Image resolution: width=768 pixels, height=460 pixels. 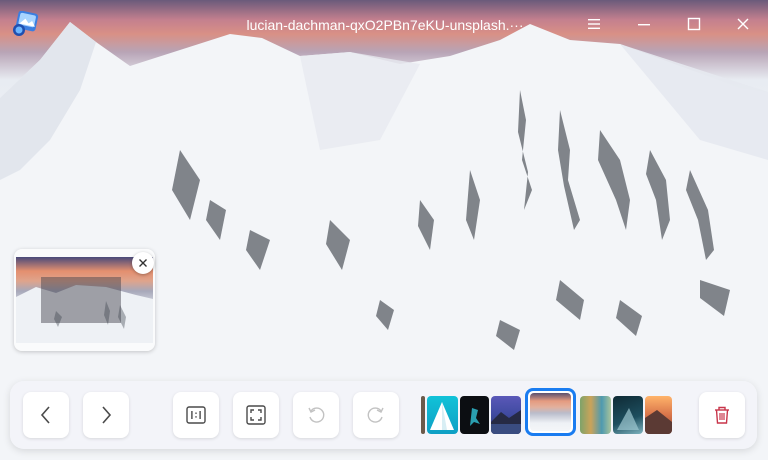 I want to click on title-bar: lucian-dachman-qxO2PBn7eKU-unsplash.···, so click(x=384, y=25).